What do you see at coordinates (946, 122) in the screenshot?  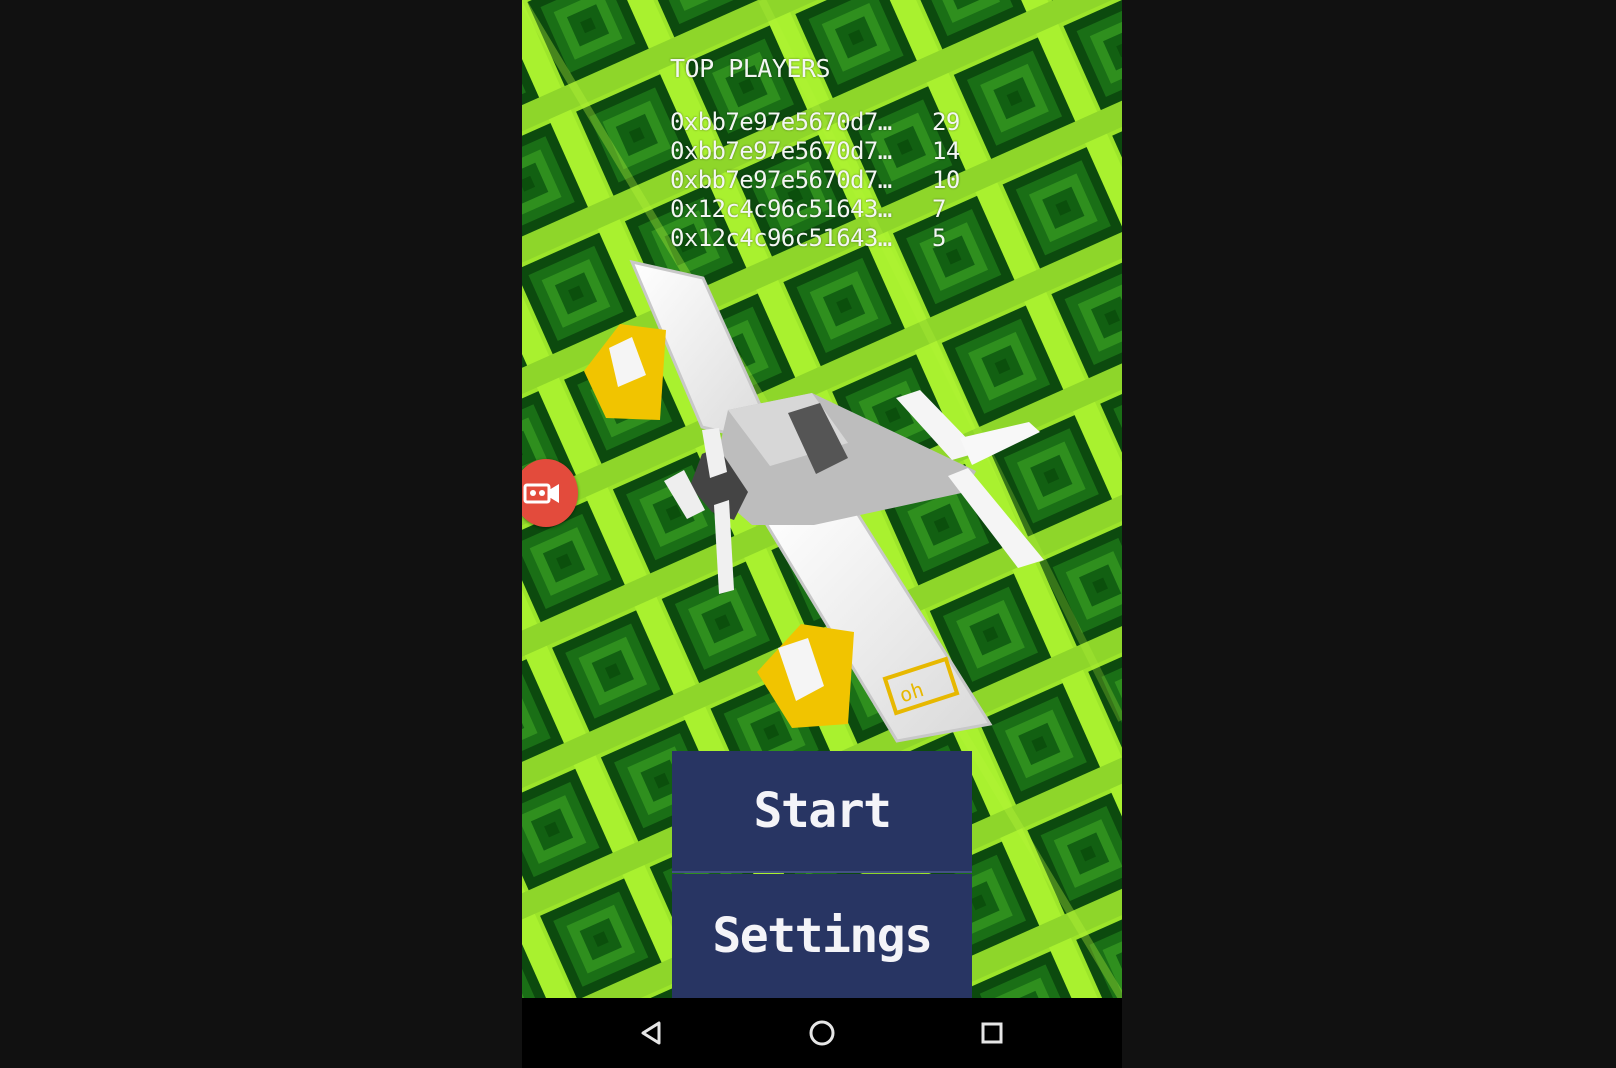 I see `player-score: 29` at bounding box center [946, 122].